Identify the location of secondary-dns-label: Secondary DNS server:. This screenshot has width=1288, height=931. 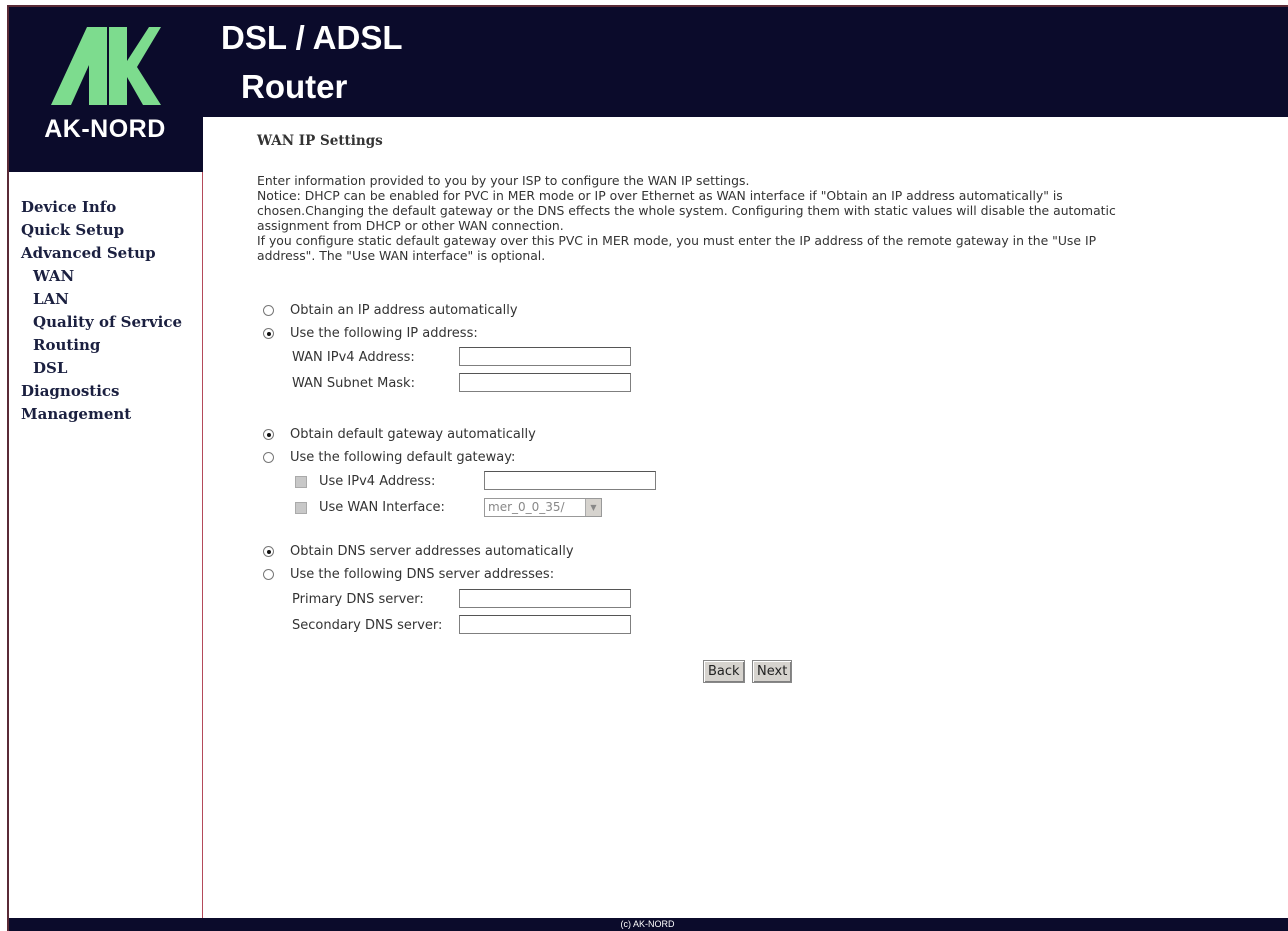
(367, 625).